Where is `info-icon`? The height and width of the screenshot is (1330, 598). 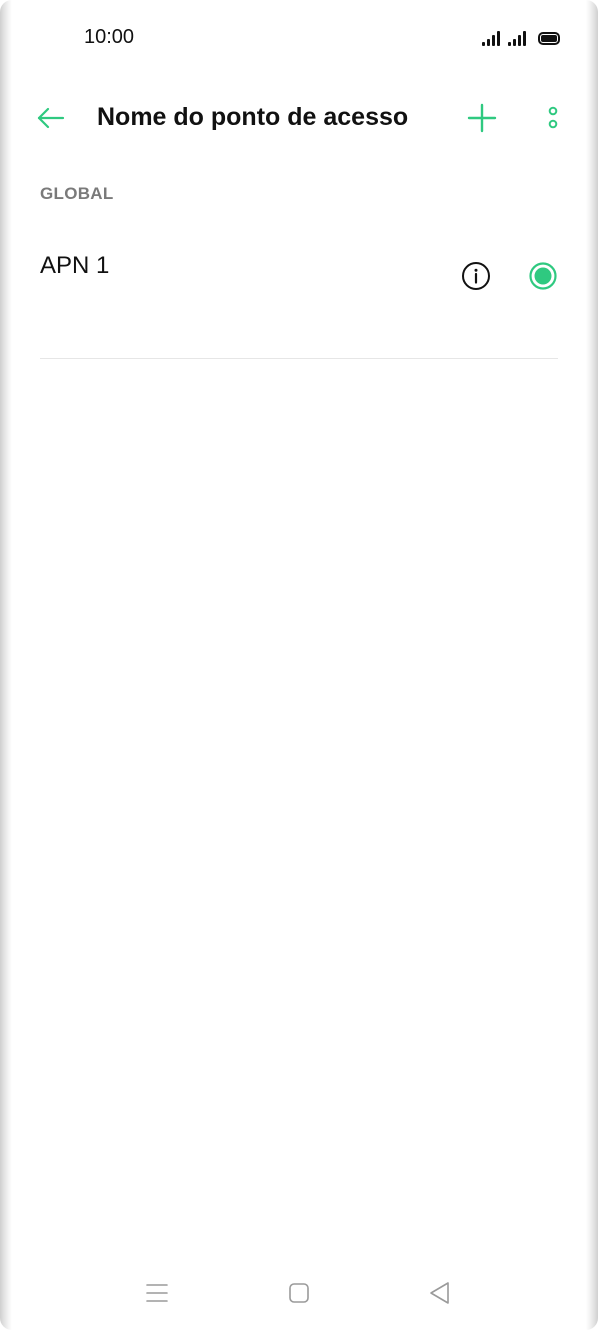
info-icon is located at coordinates (476, 276).